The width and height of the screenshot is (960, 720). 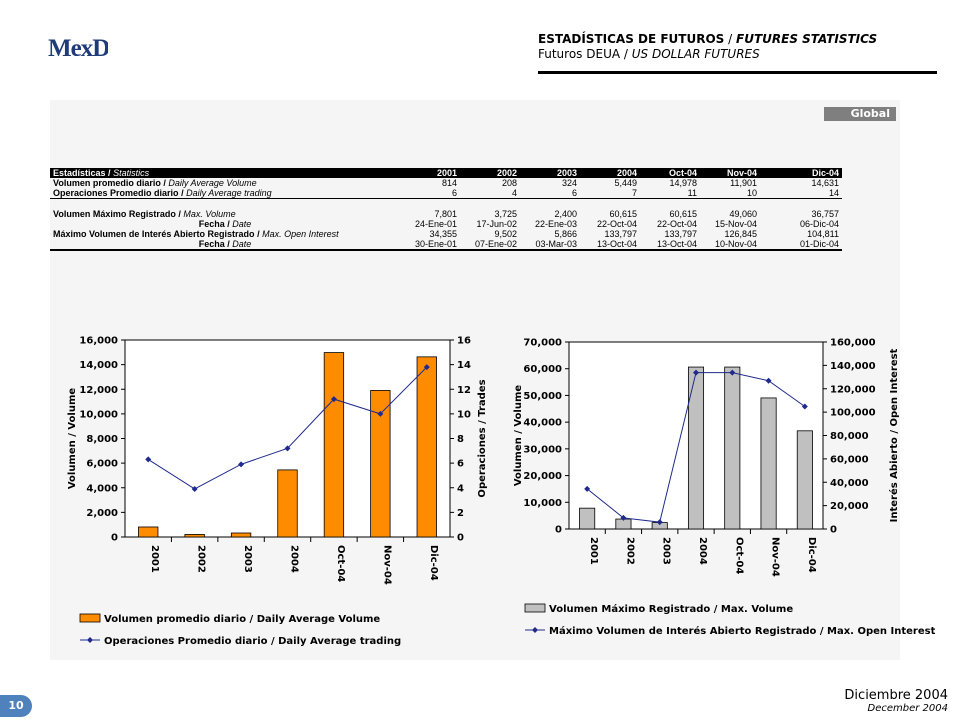 I want to click on table-cell: 01-Dic-04, so click(x=801, y=245).